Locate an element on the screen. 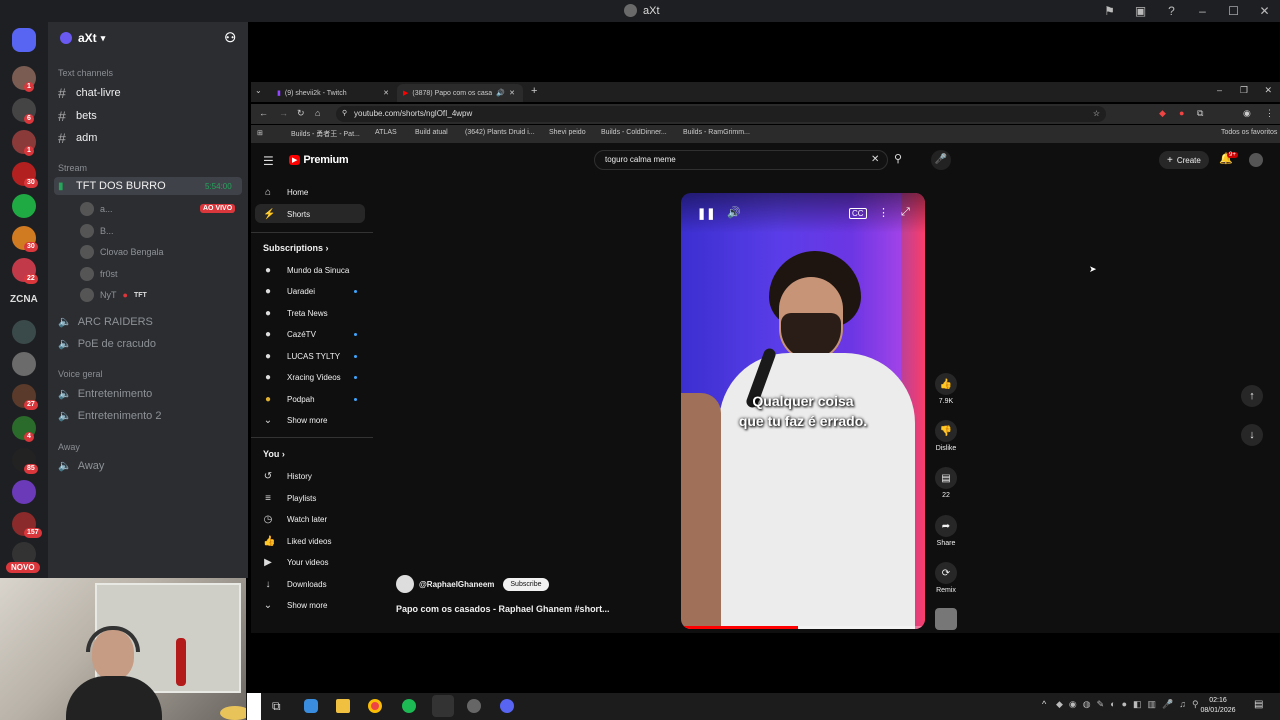  start-icon is located at coordinates (254, 706).